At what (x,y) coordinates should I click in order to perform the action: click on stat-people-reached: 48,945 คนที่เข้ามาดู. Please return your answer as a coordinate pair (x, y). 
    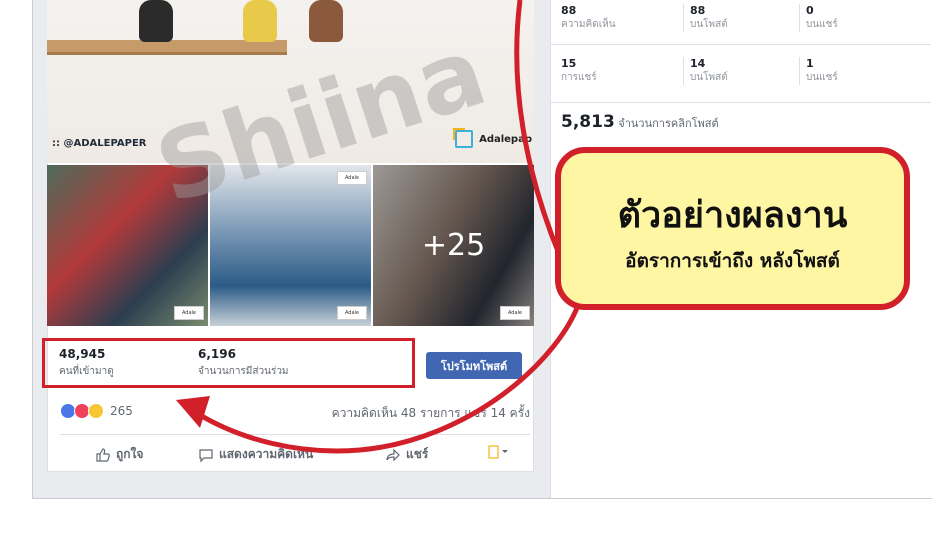
    Looking at the image, I should click on (86, 363).